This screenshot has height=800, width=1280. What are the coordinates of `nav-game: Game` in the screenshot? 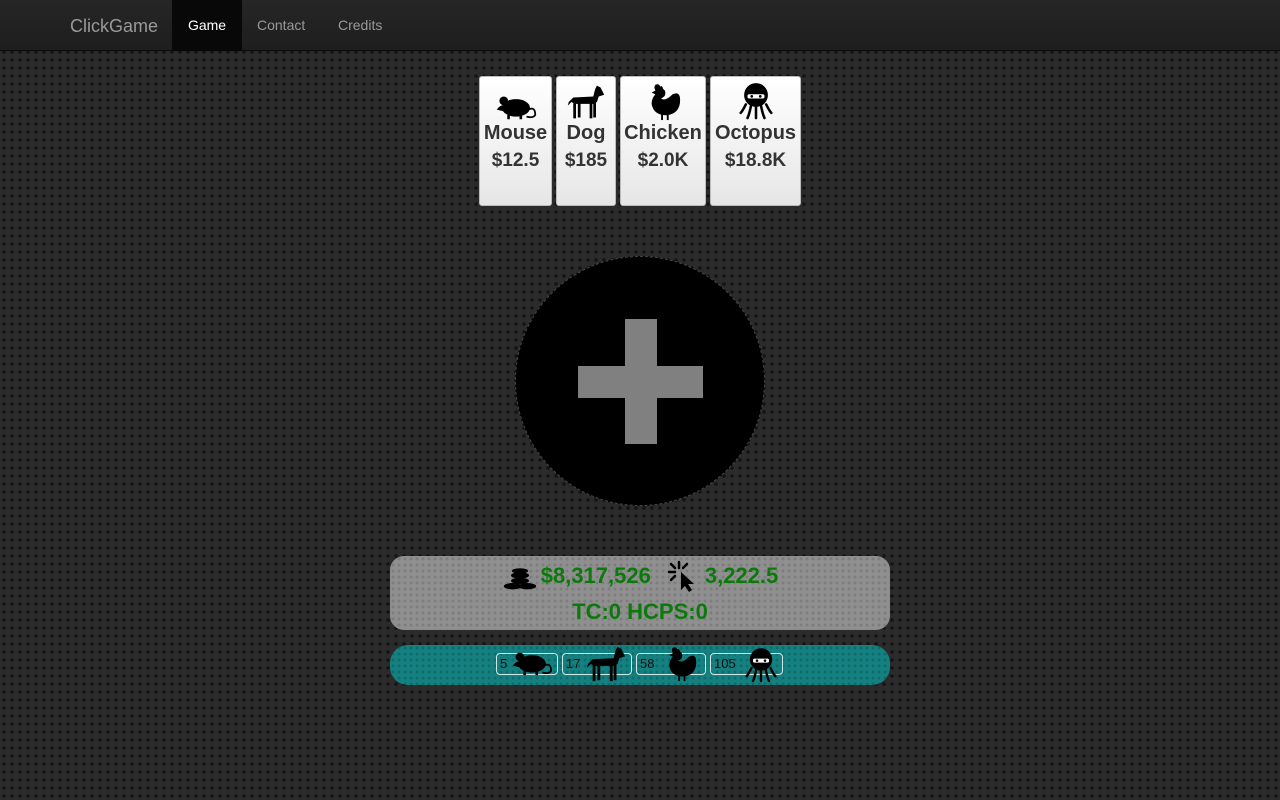 It's located at (207, 25).